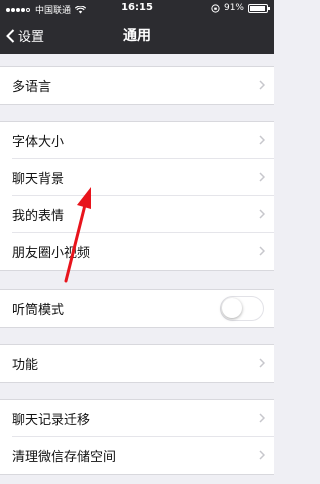 Image resolution: width=320 pixels, height=484 pixels. I want to click on row-chat-background: 聊天背景, so click(137, 177).